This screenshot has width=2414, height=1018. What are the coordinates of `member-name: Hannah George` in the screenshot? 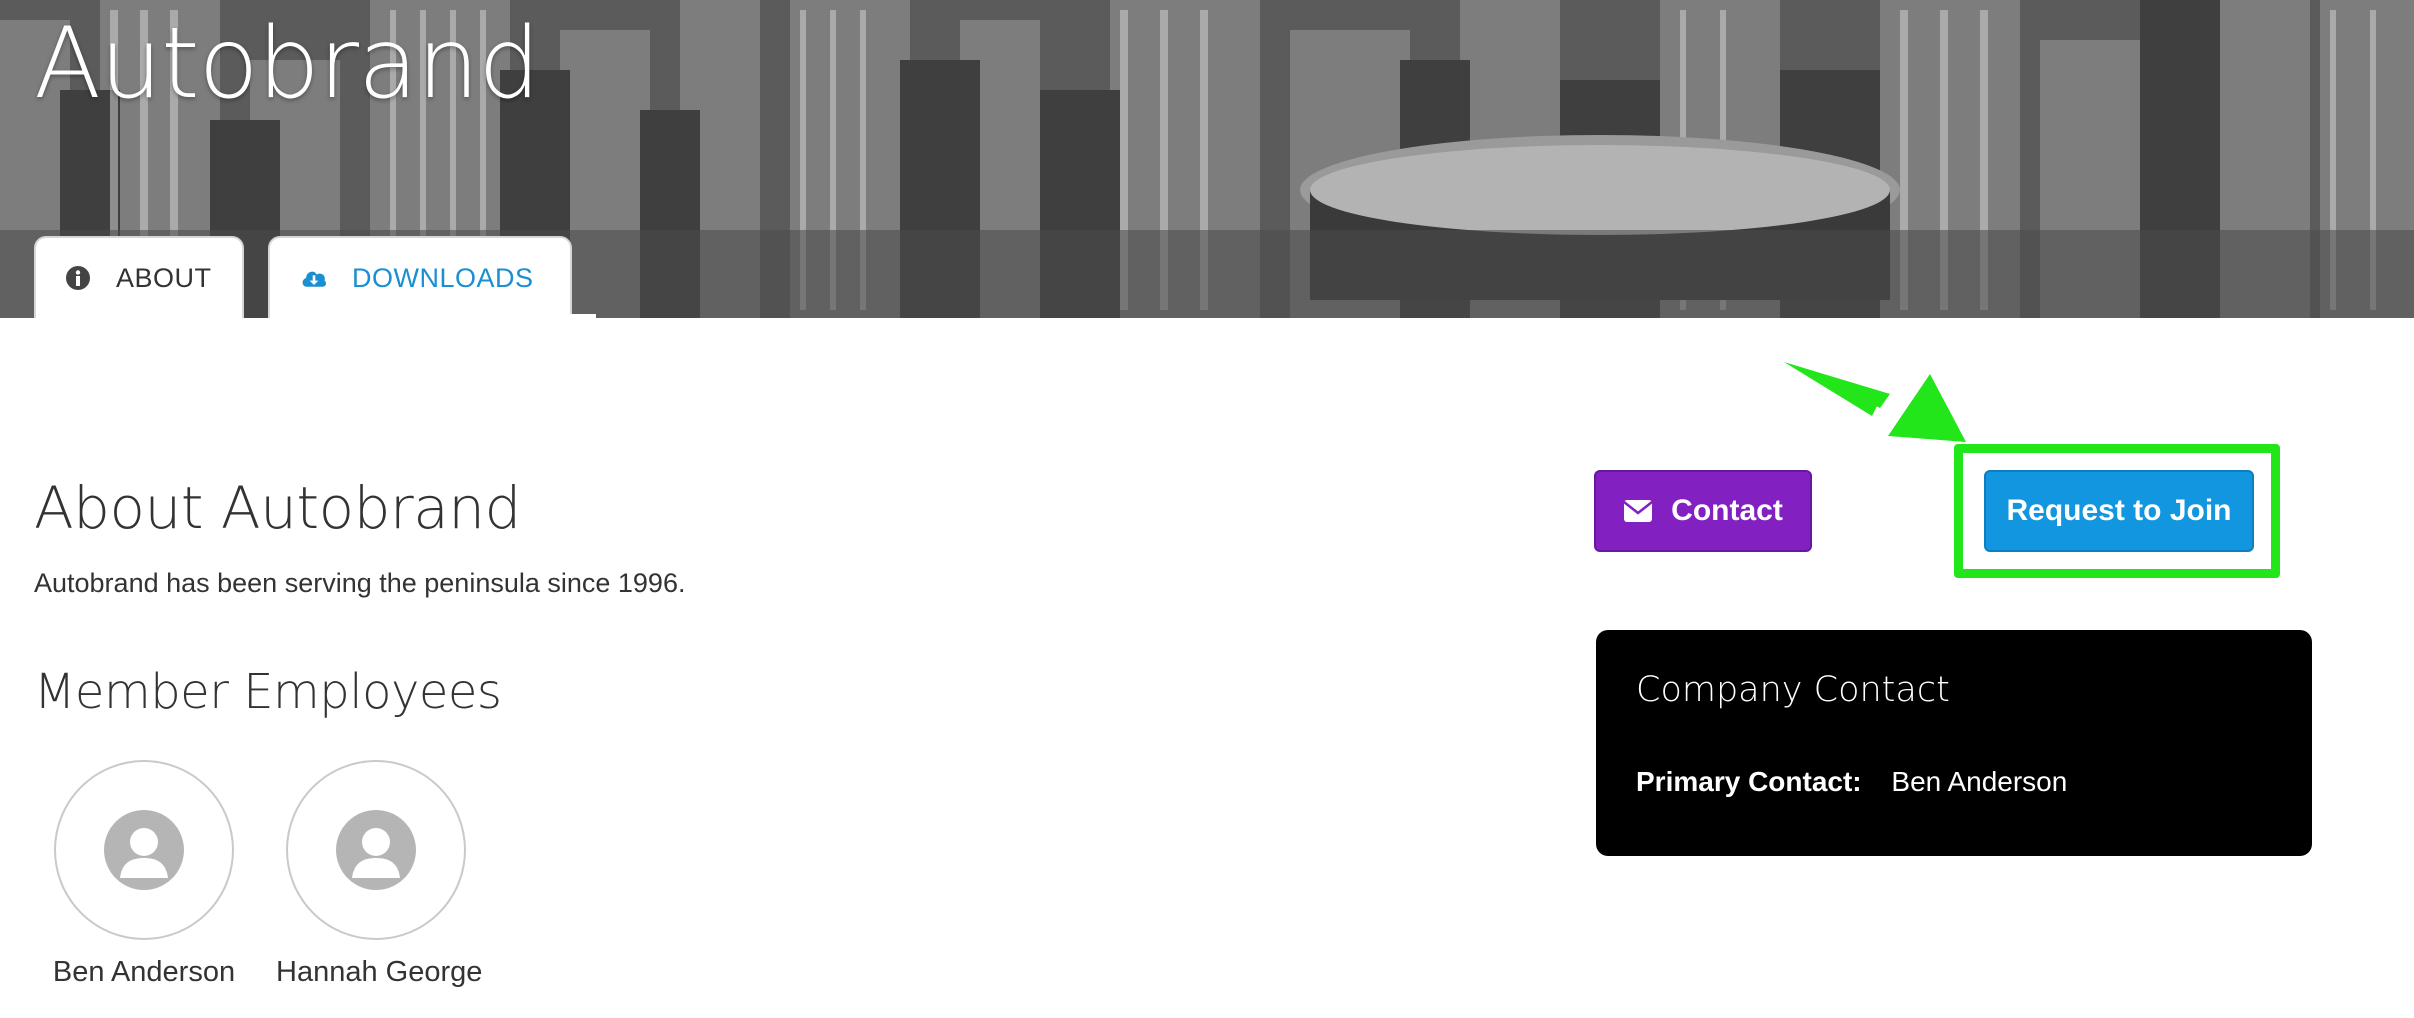 It's located at (379, 972).